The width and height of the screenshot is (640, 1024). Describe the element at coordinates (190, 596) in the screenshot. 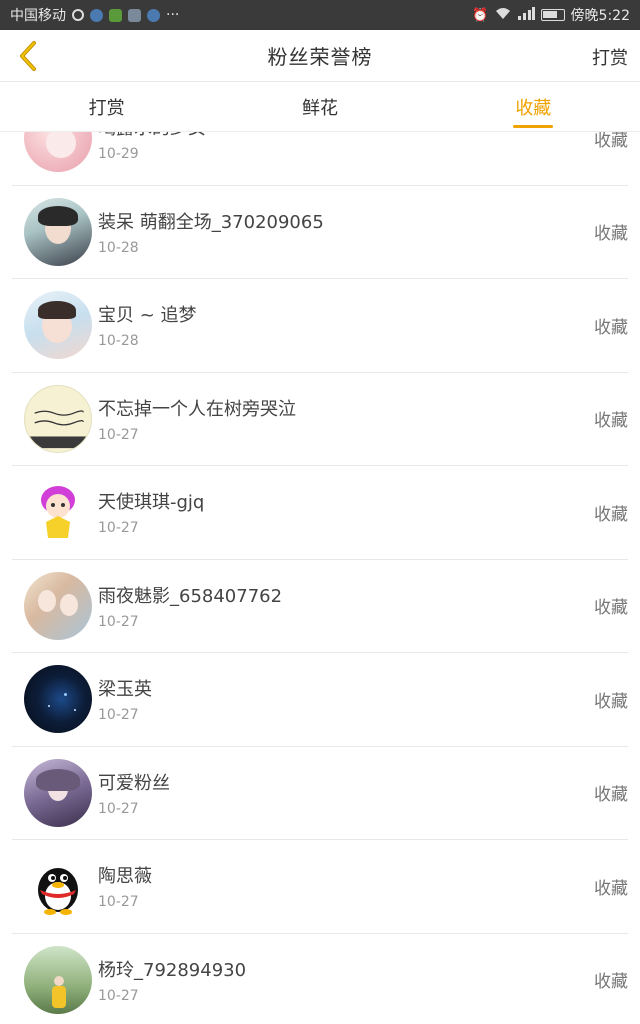

I see `fan-name: 雨夜魅影_658407762` at that location.